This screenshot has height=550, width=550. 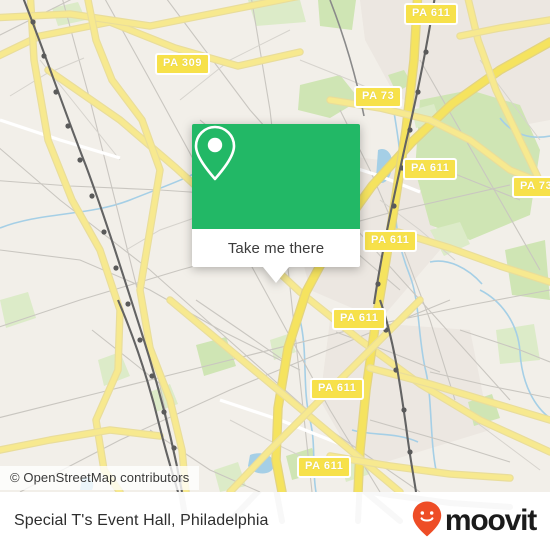 I want to click on moovit-smiley-pin-icon, so click(x=427, y=521).